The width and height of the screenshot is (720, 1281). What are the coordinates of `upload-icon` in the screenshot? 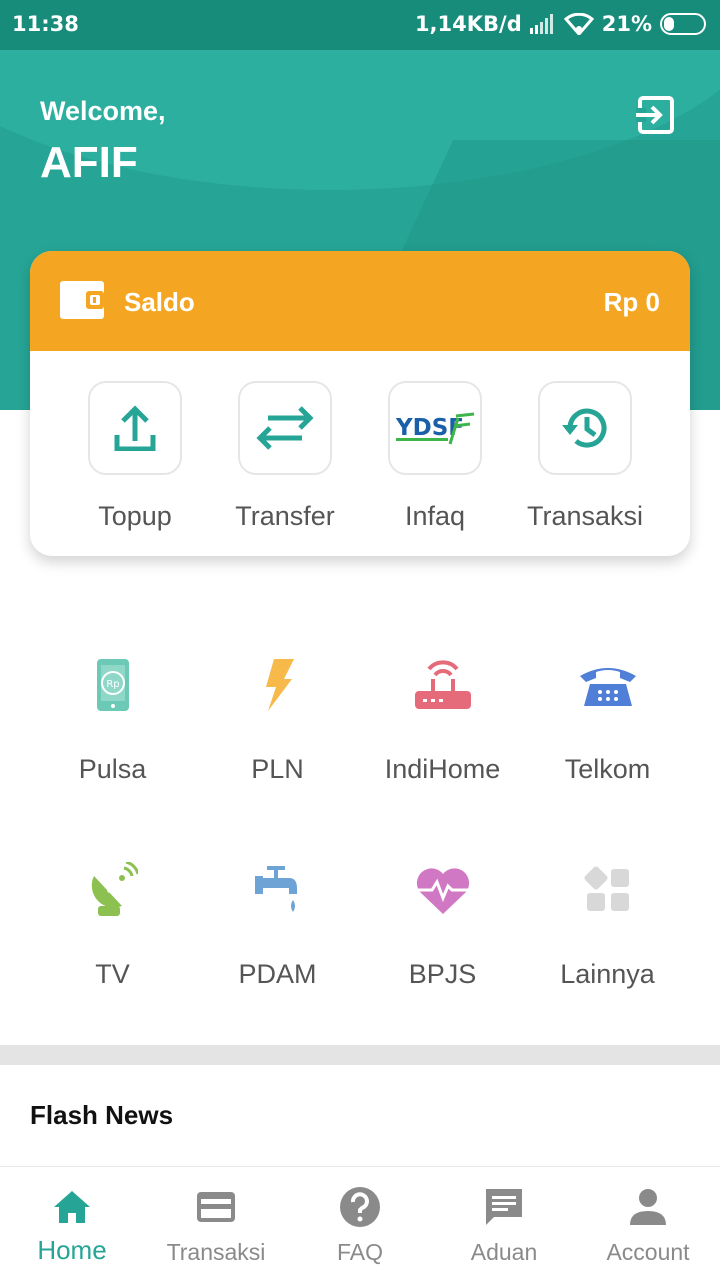 It's located at (135, 428).